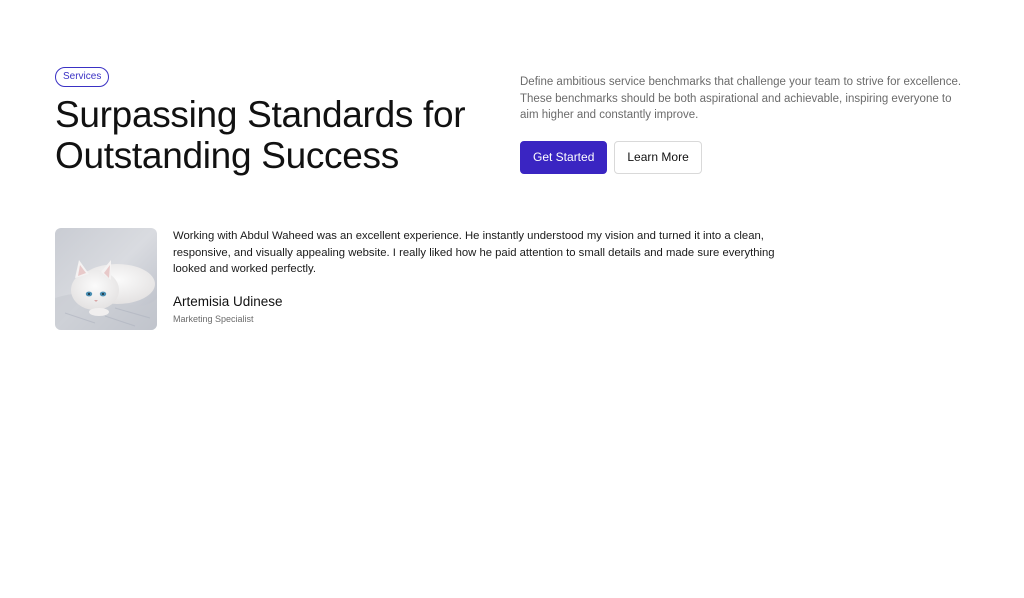 The width and height of the screenshot is (1024, 598). Describe the element at coordinates (564, 157) in the screenshot. I see `get-started-button: Get Started` at that location.